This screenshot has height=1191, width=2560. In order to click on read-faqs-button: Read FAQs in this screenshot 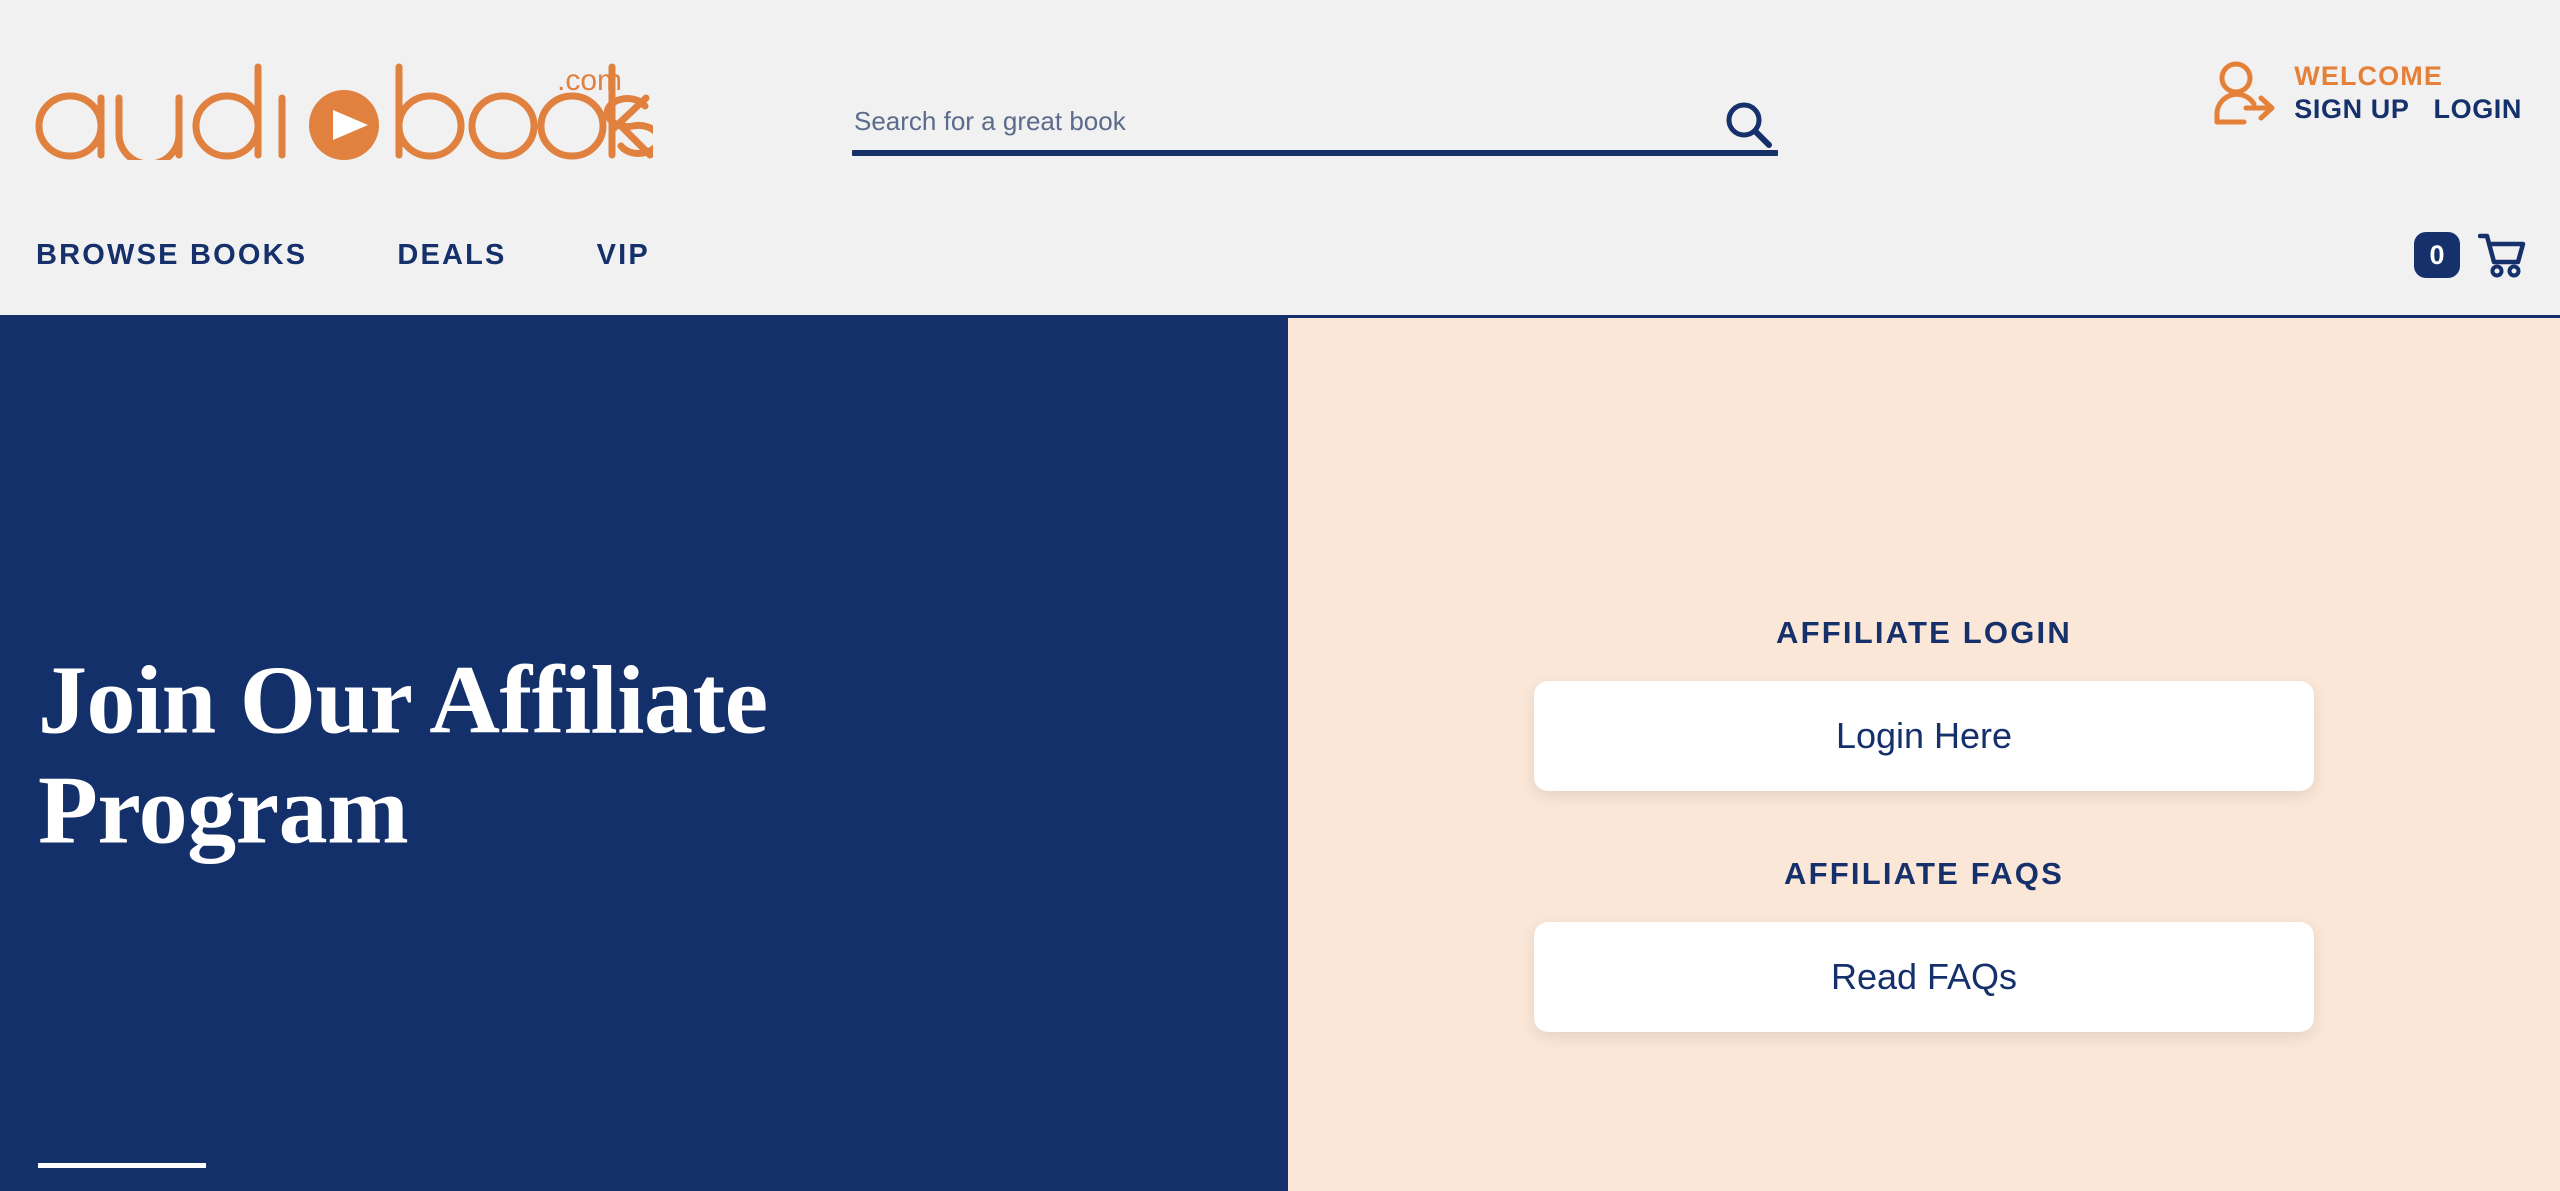, I will do `click(1924, 977)`.